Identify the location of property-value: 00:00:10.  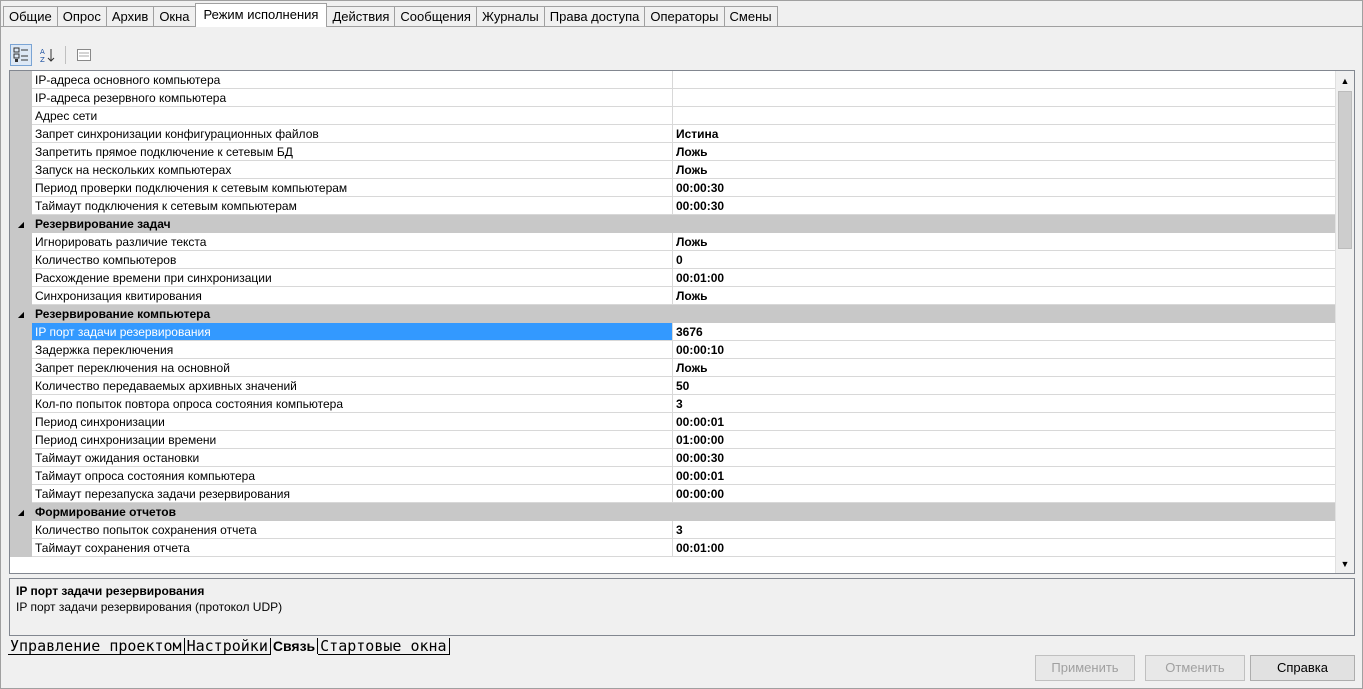
(1004, 350).